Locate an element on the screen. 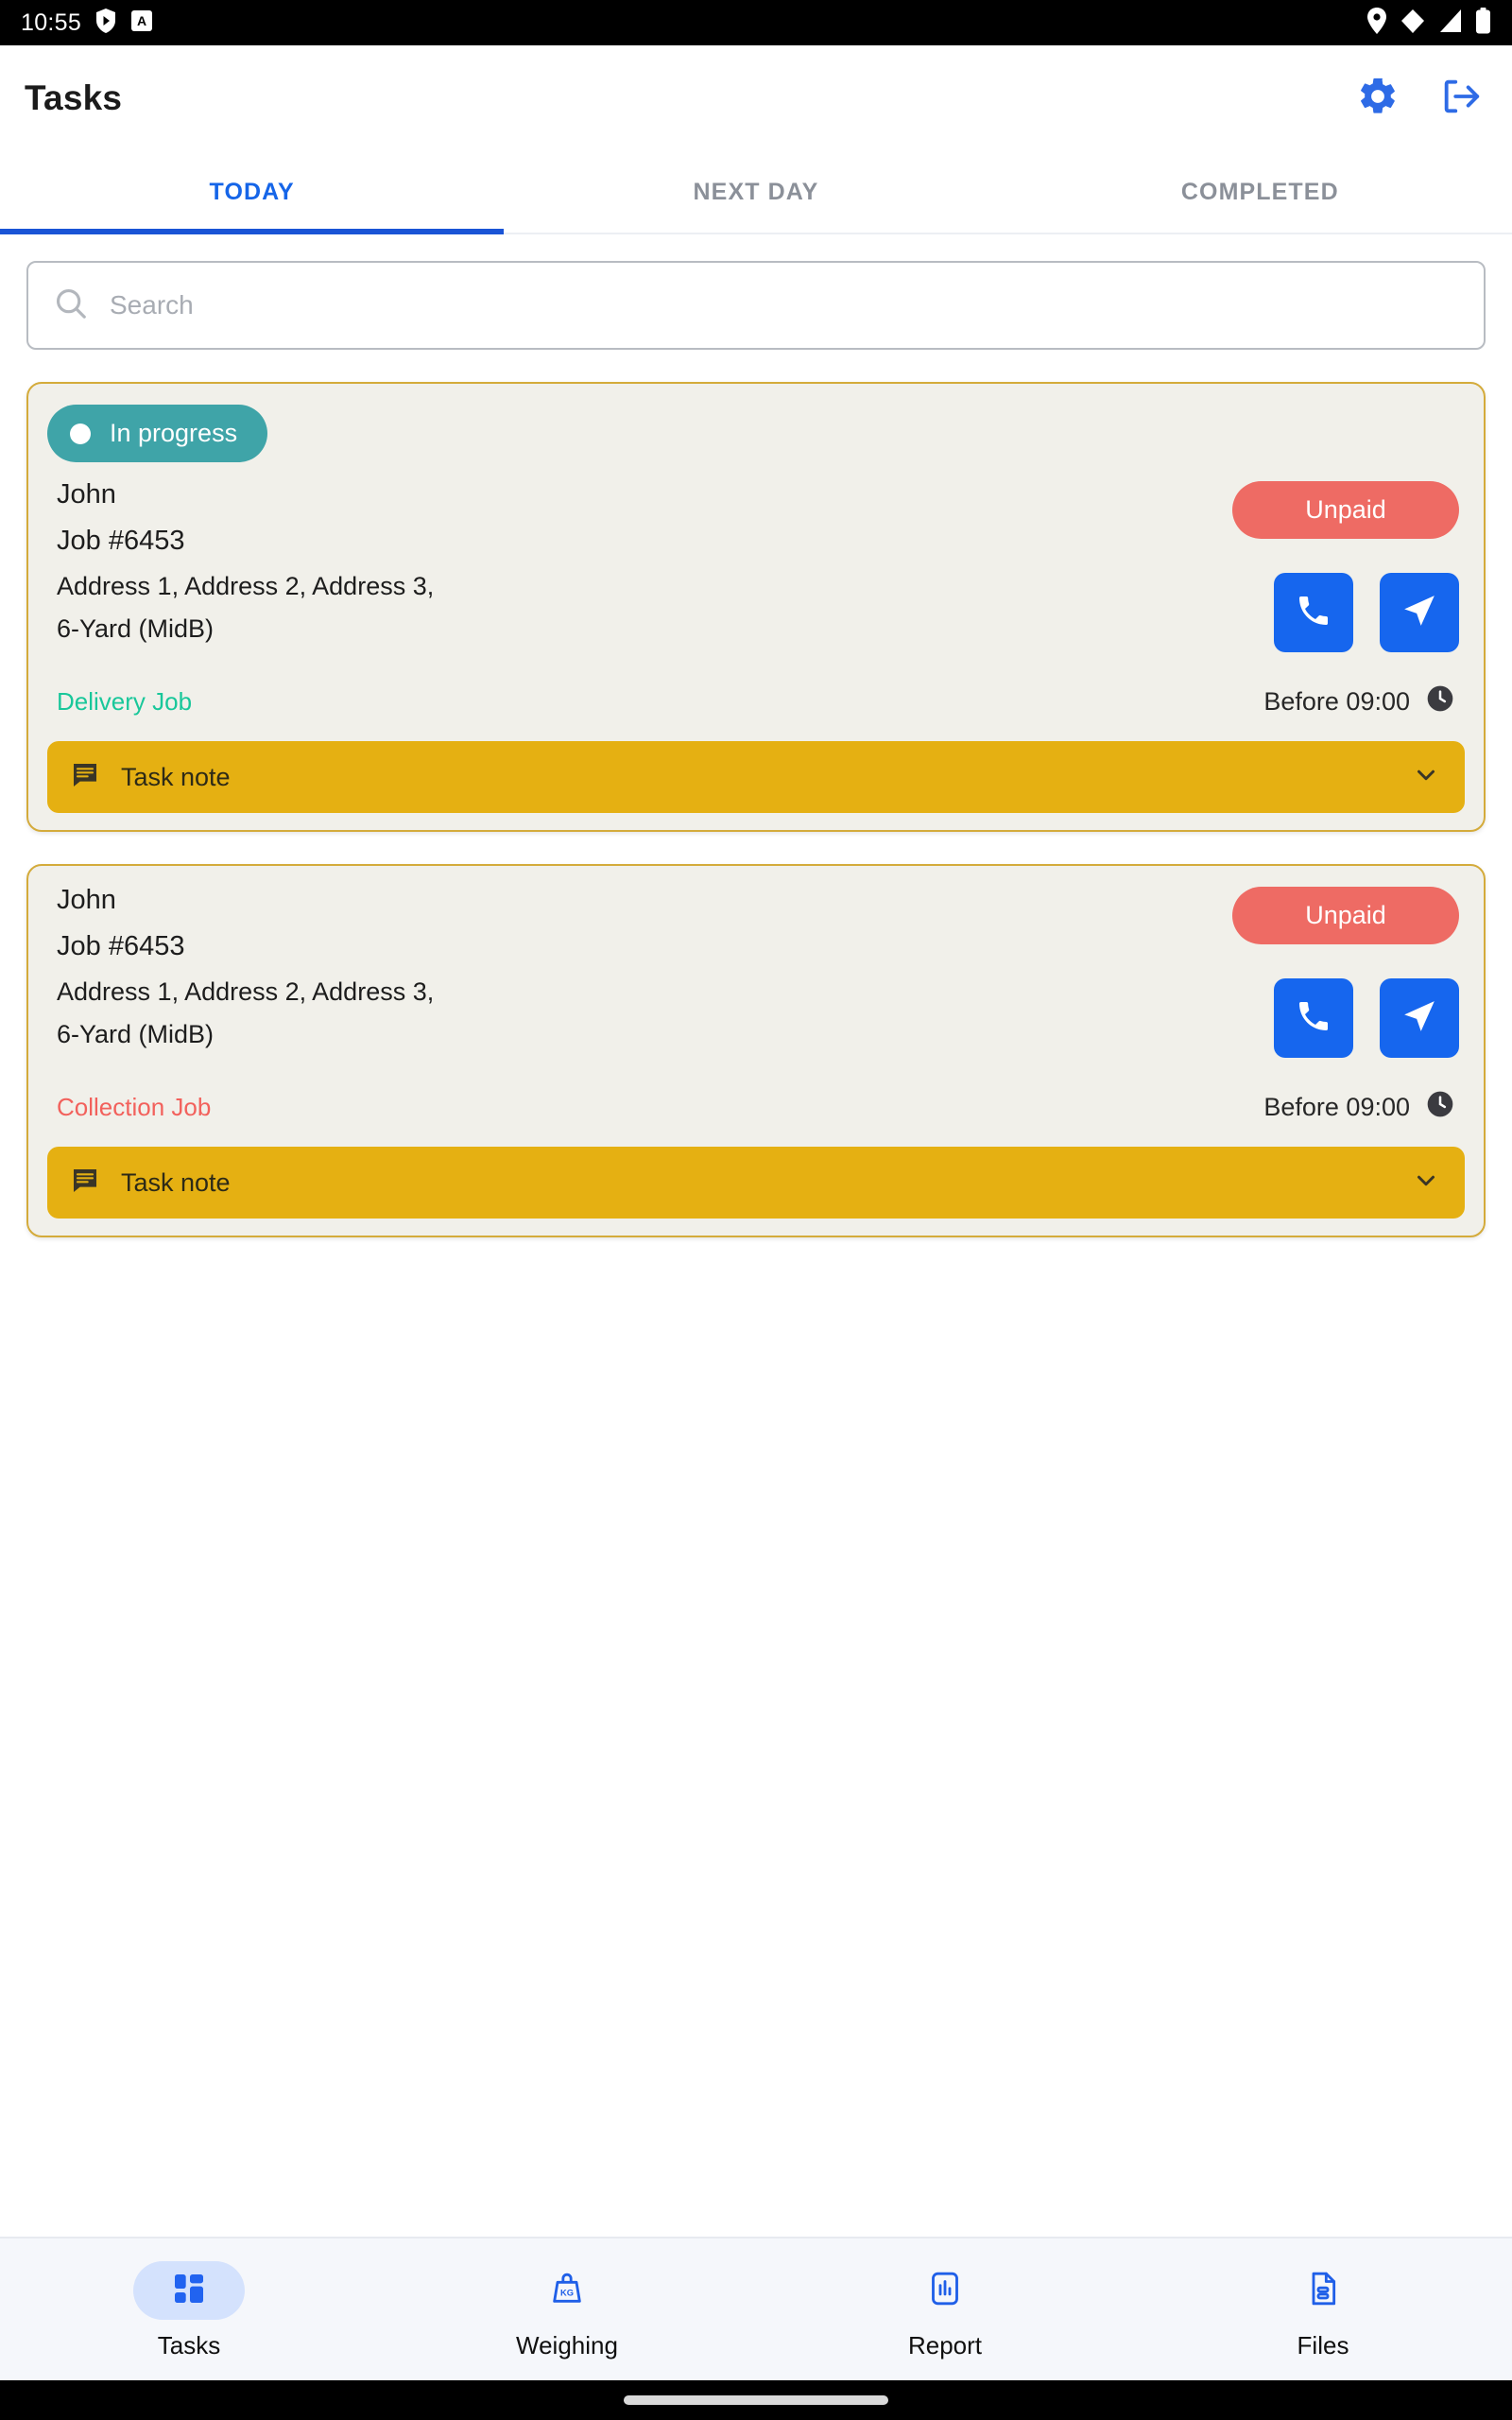 Image resolution: width=1512 pixels, height=2420 pixels. nav-files-label: Files is located at coordinates (1323, 2345).